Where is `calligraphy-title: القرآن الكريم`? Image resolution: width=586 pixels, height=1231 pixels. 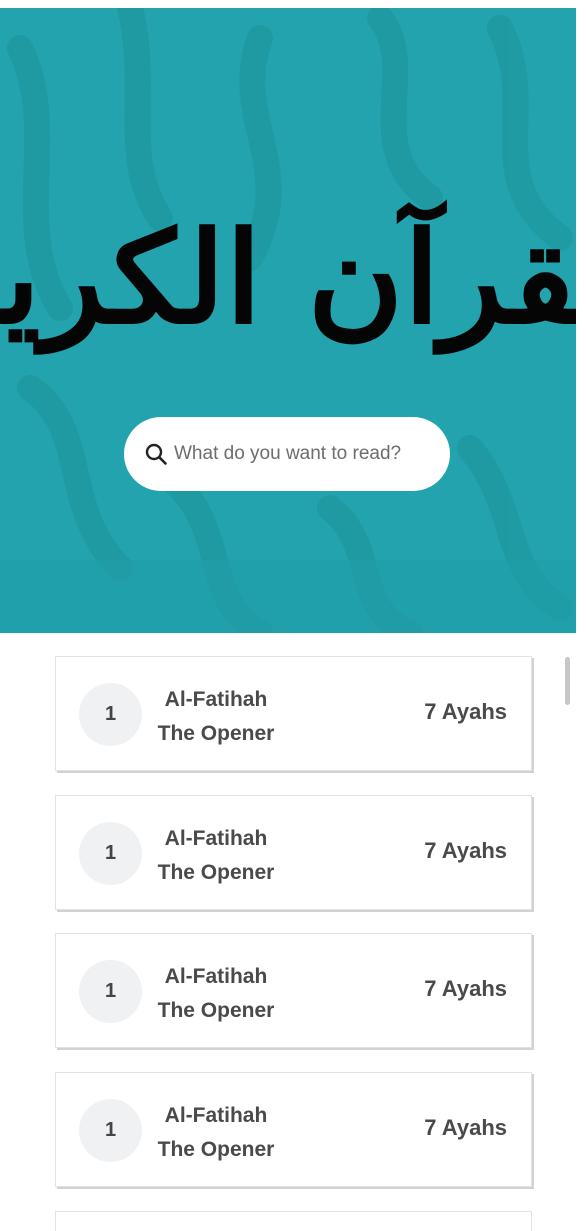
calligraphy-title: القرآن الكريم is located at coordinates (288, 278).